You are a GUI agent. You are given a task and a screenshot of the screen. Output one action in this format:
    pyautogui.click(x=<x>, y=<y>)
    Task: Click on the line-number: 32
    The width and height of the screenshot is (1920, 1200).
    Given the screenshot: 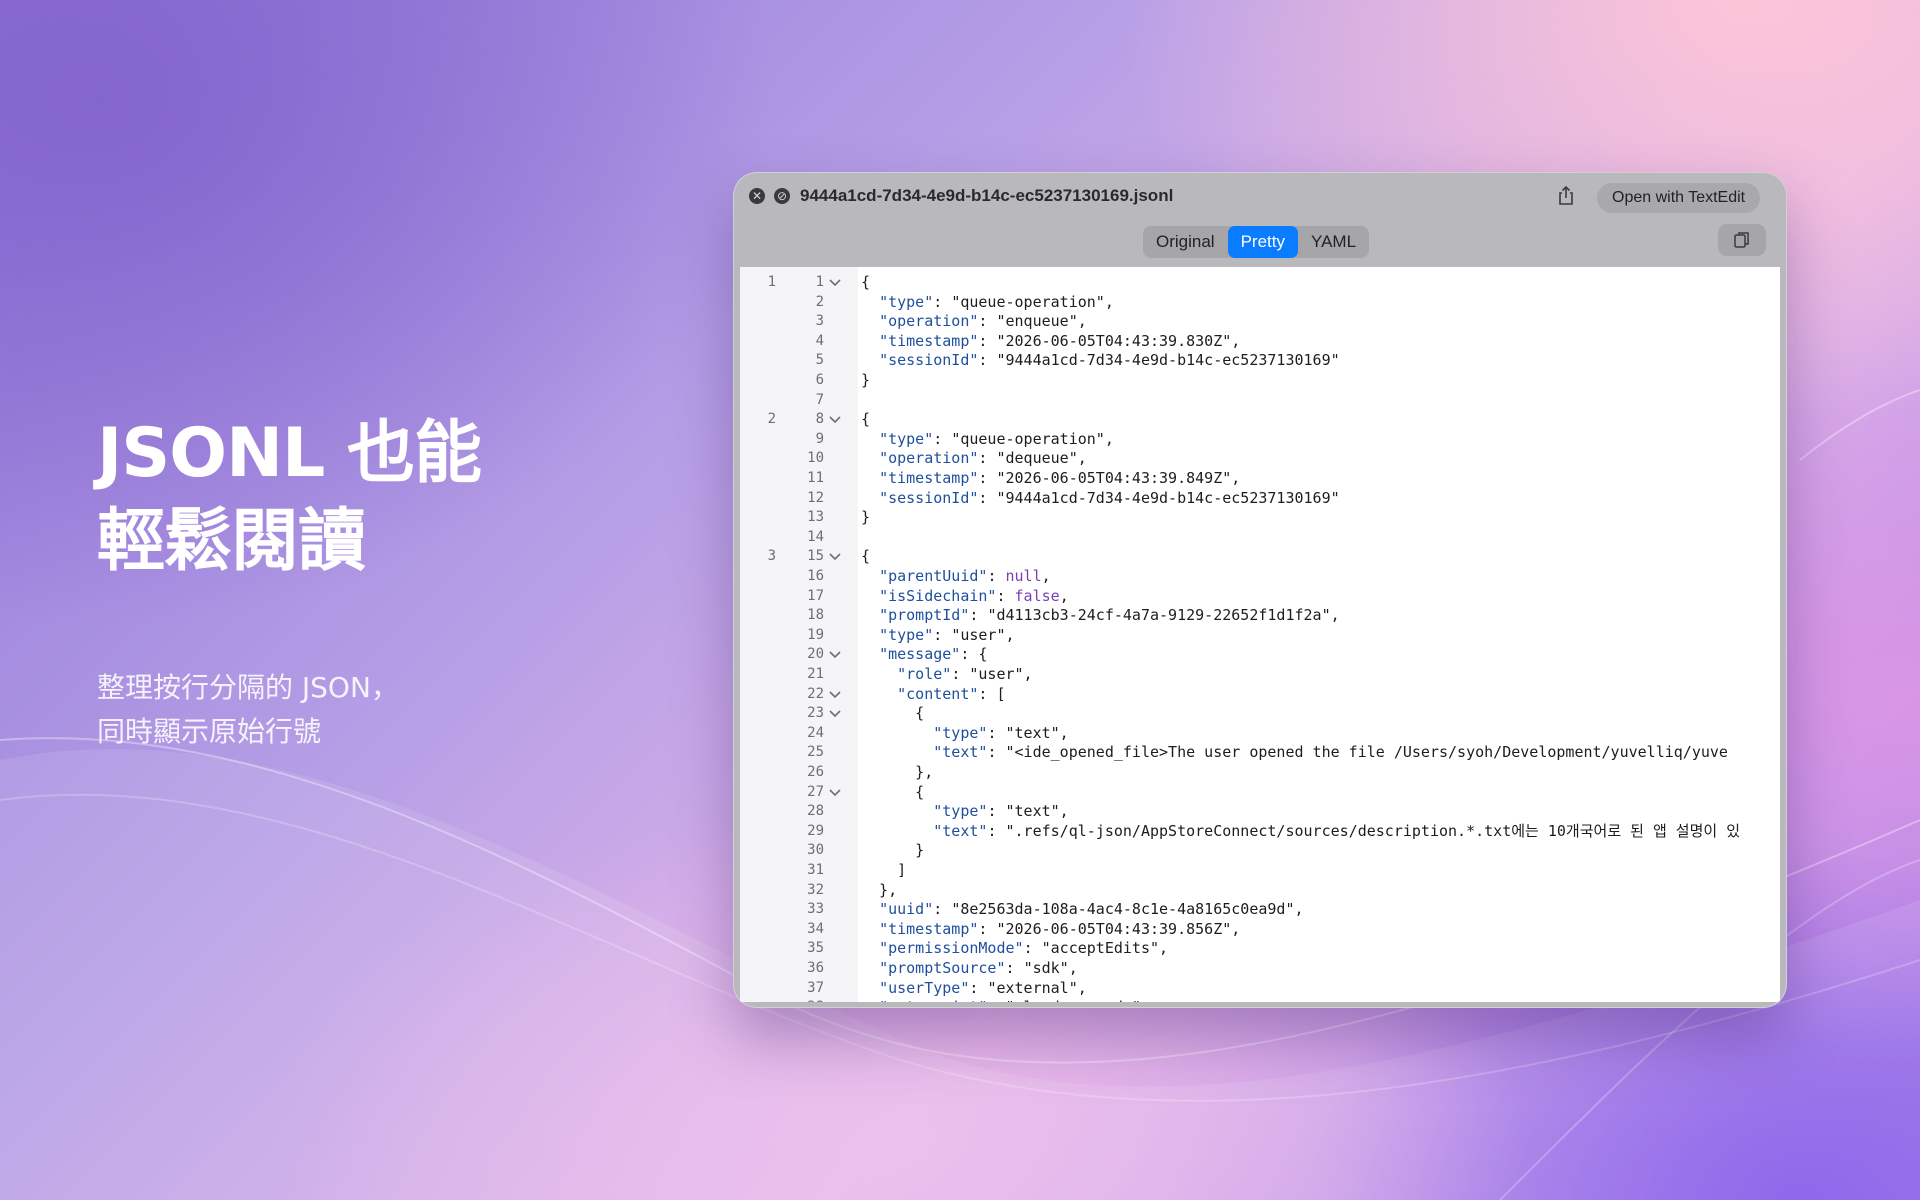 What is the action you would take?
    pyautogui.click(x=815, y=889)
    